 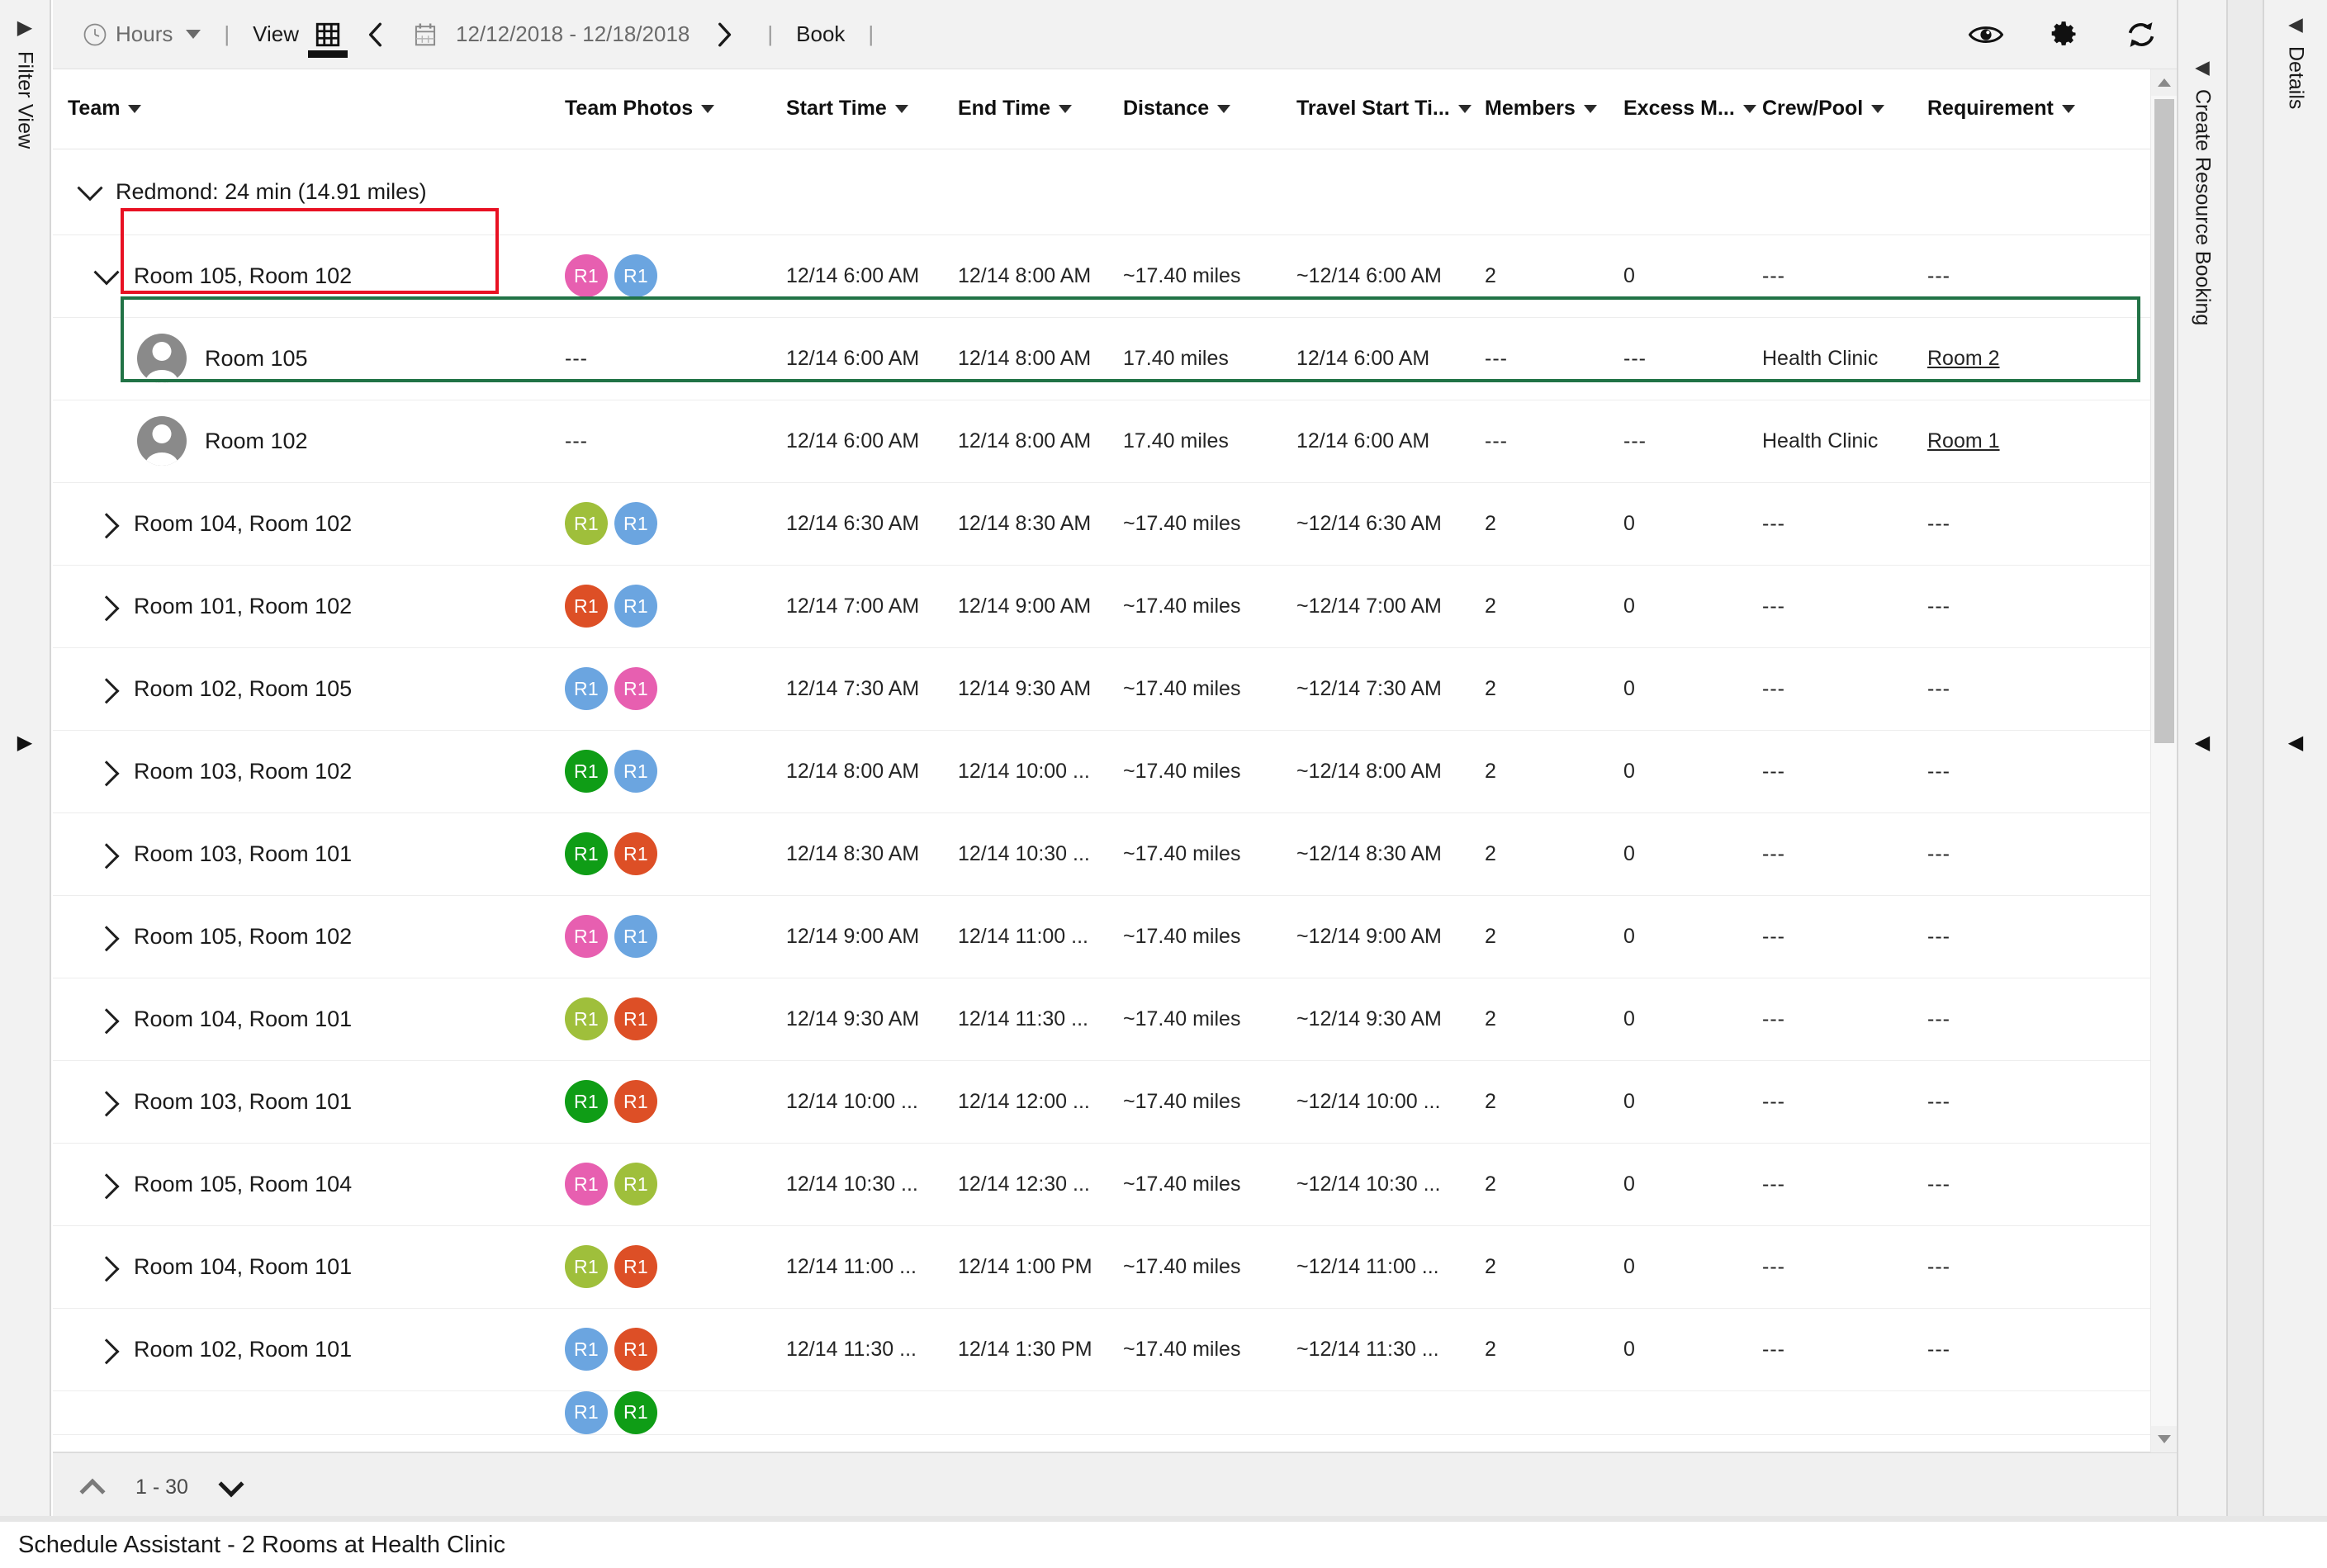 I want to click on requirement-link: Room 1, so click(x=1963, y=440).